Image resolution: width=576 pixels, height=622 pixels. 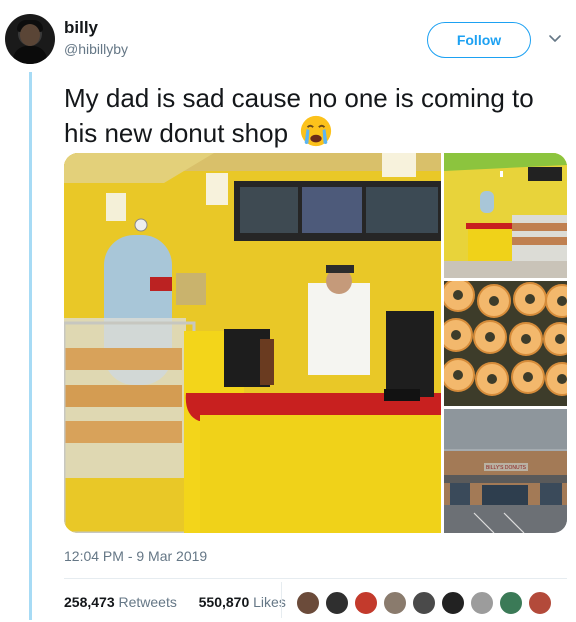 I want to click on follow-button: Follow, so click(x=479, y=40).